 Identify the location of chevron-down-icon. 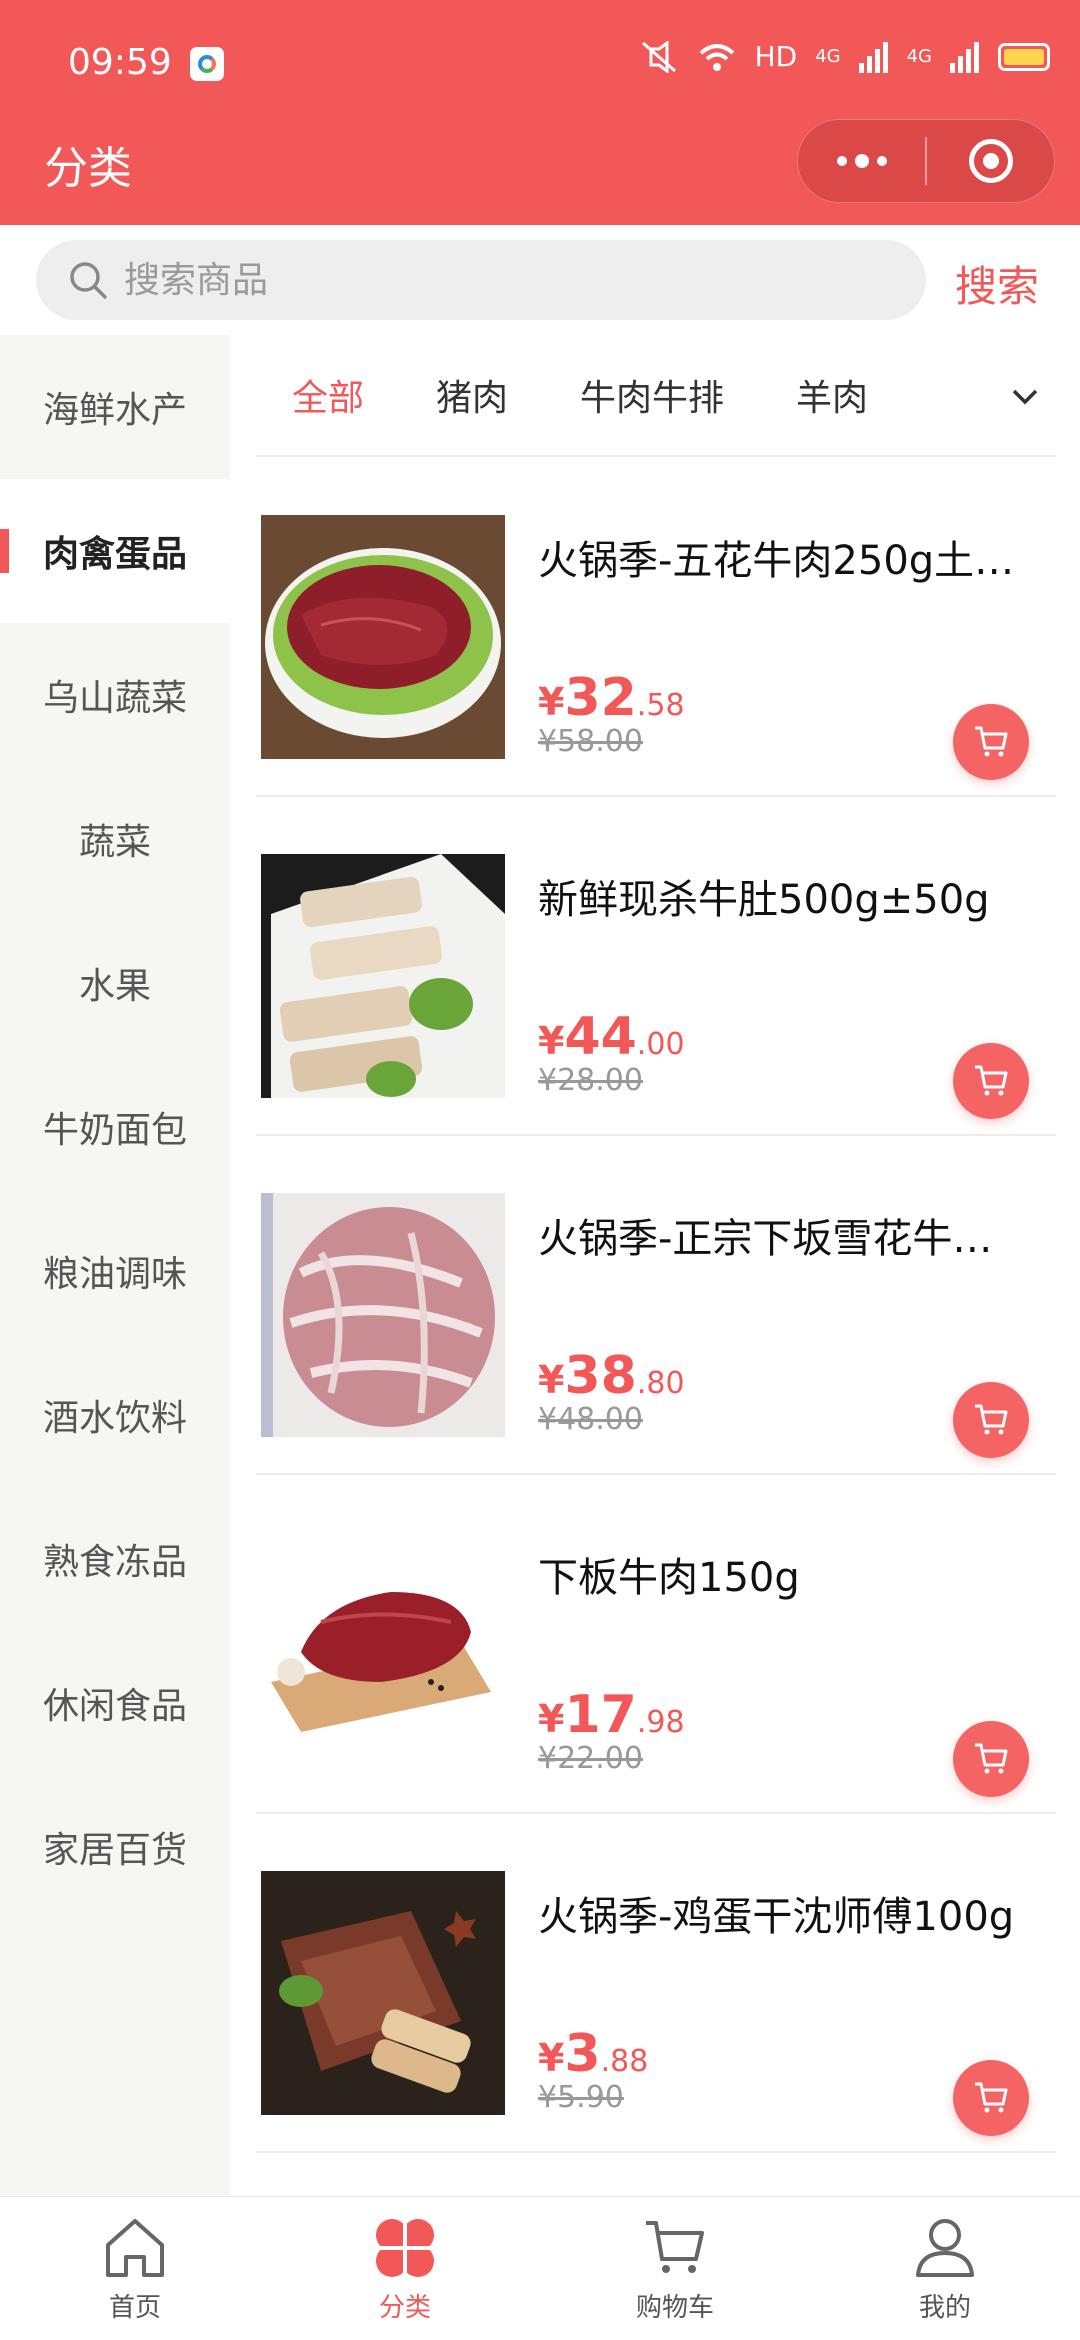
(1025, 397).